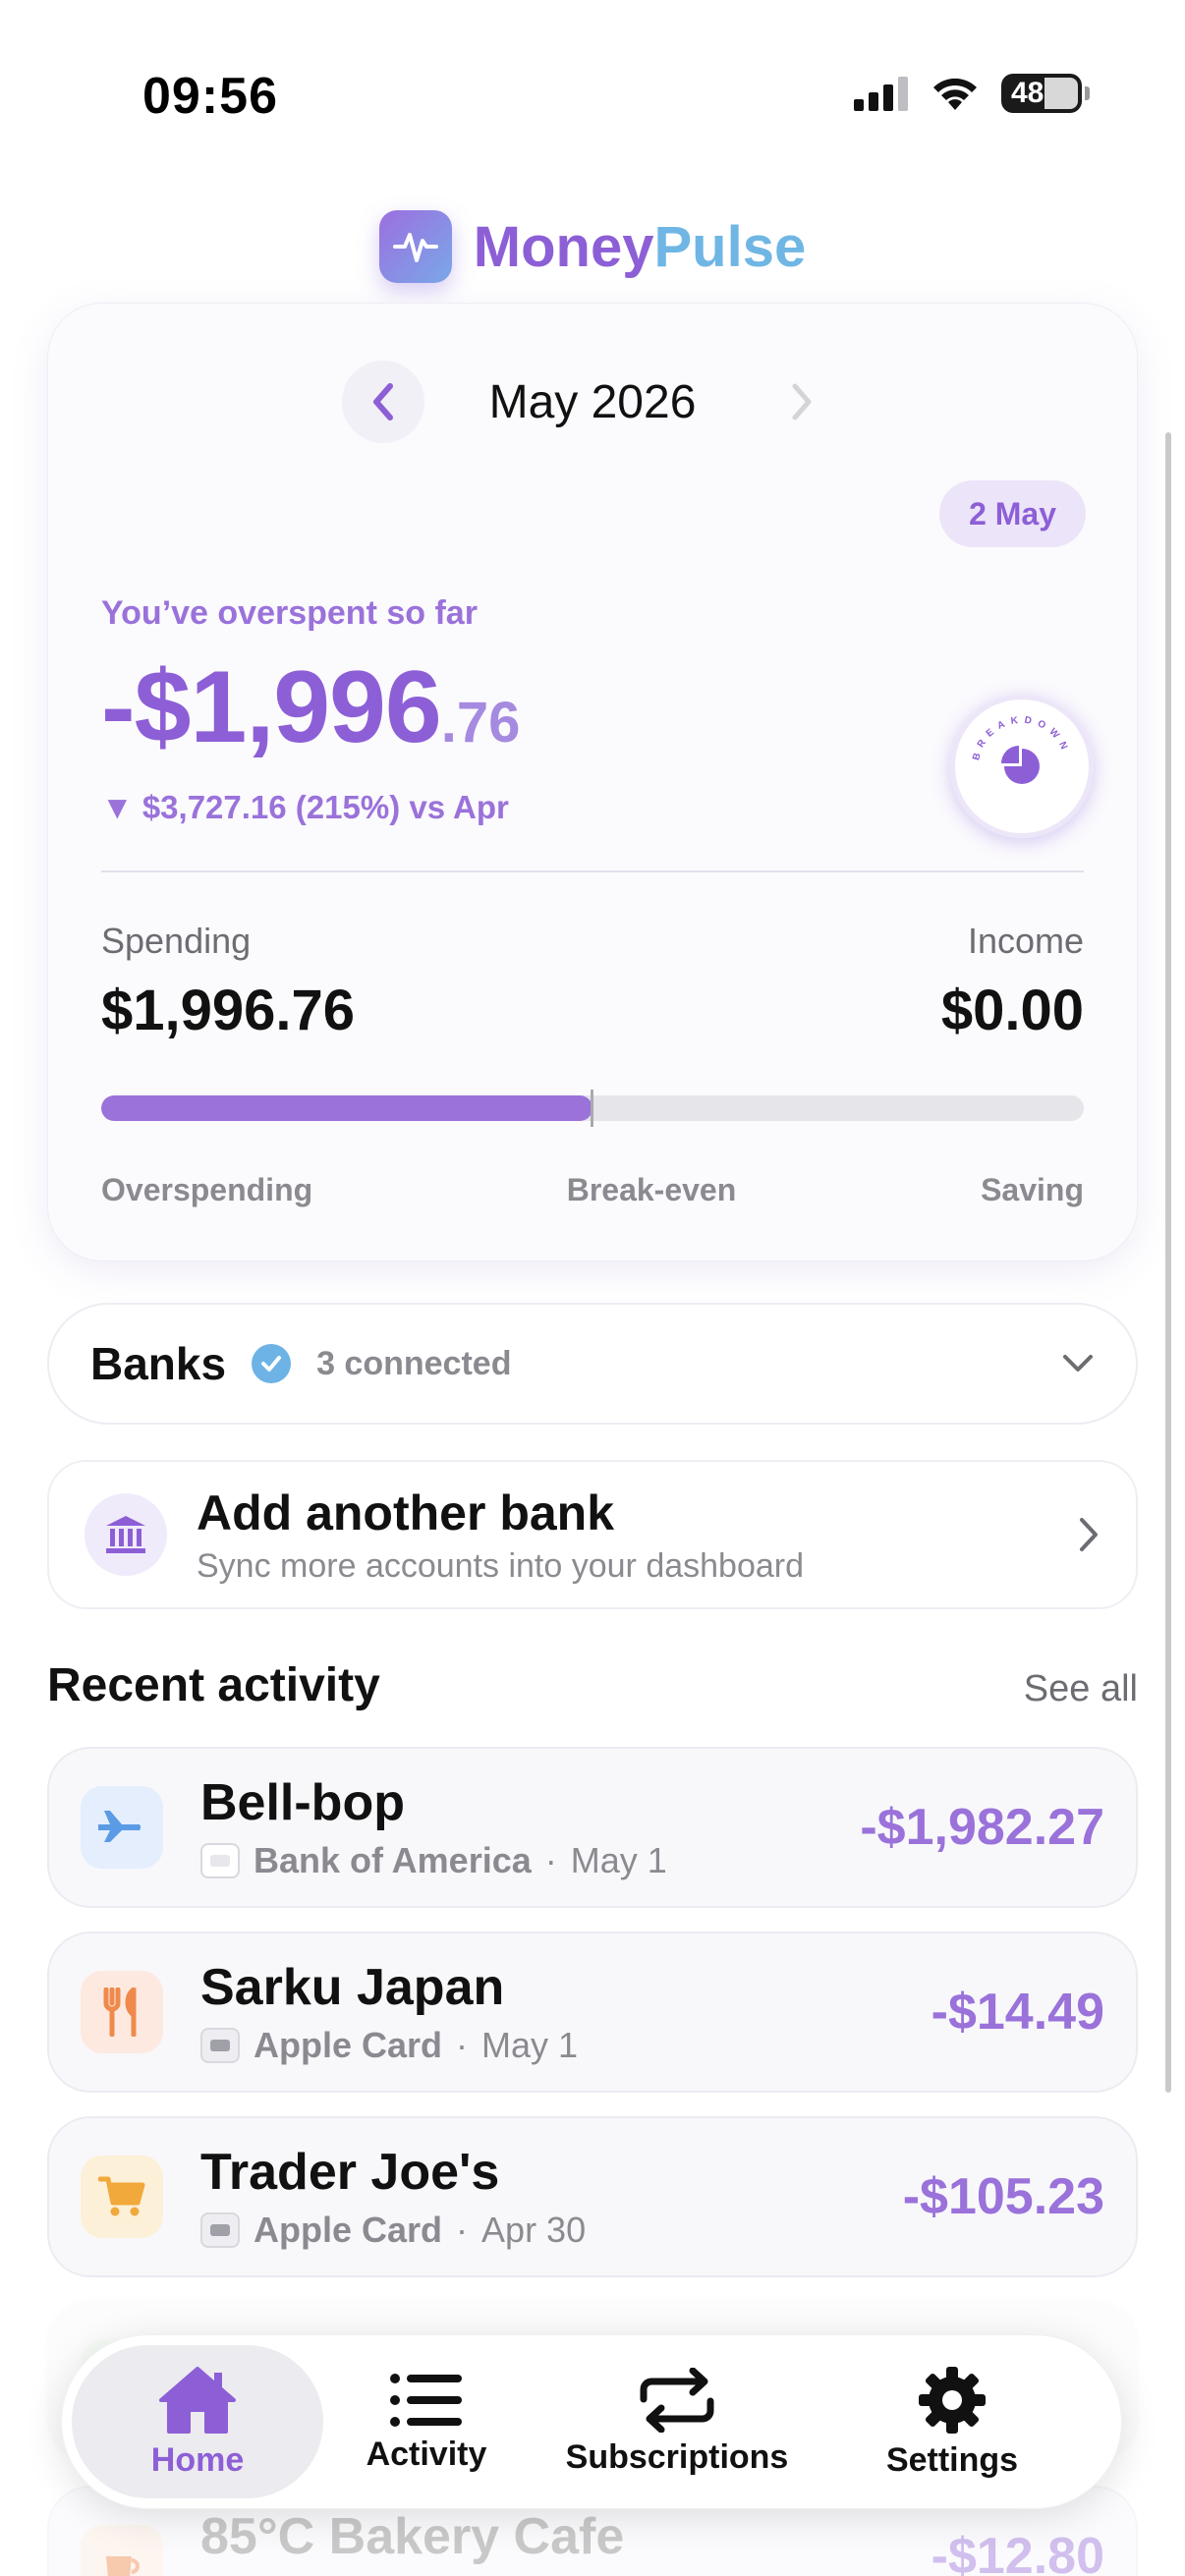 The height and width of the screenshot is (2576, 1185). What do you see at coordinates (982, 1827) in the screenshot?
I see `transaction-amount: -$1,982.27` at bounding box center [982, 1827].